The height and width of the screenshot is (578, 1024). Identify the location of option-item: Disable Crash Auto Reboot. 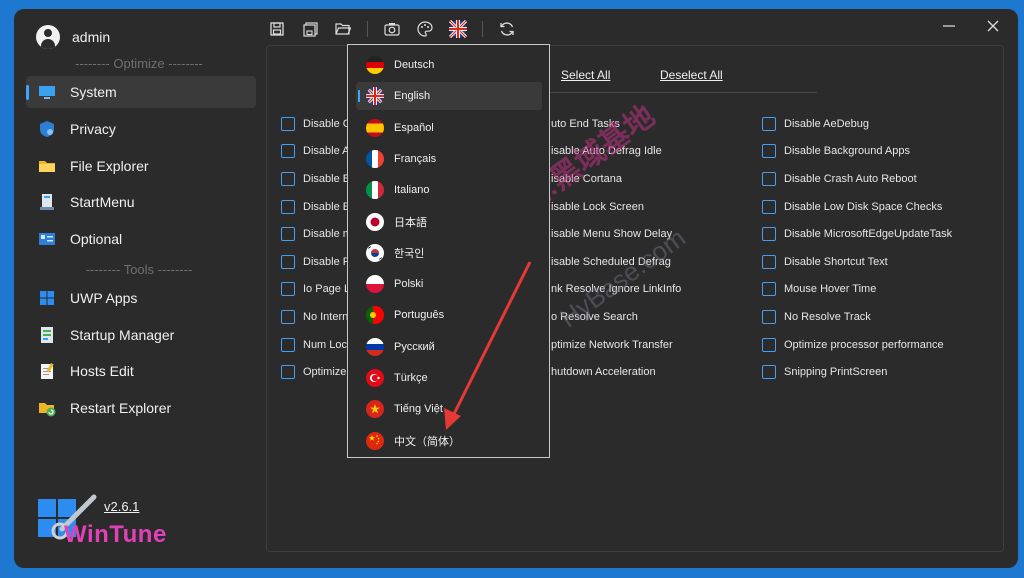
(857, 179).